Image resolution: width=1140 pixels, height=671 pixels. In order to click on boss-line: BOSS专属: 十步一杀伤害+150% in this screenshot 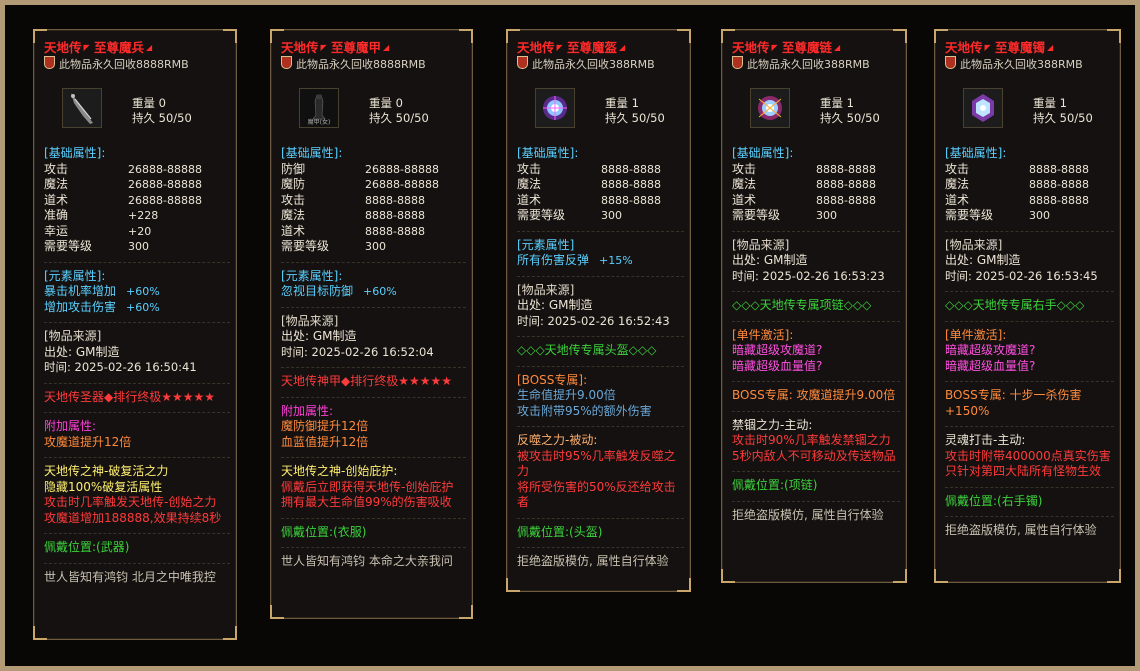, I will do `click(1013, 403)`.